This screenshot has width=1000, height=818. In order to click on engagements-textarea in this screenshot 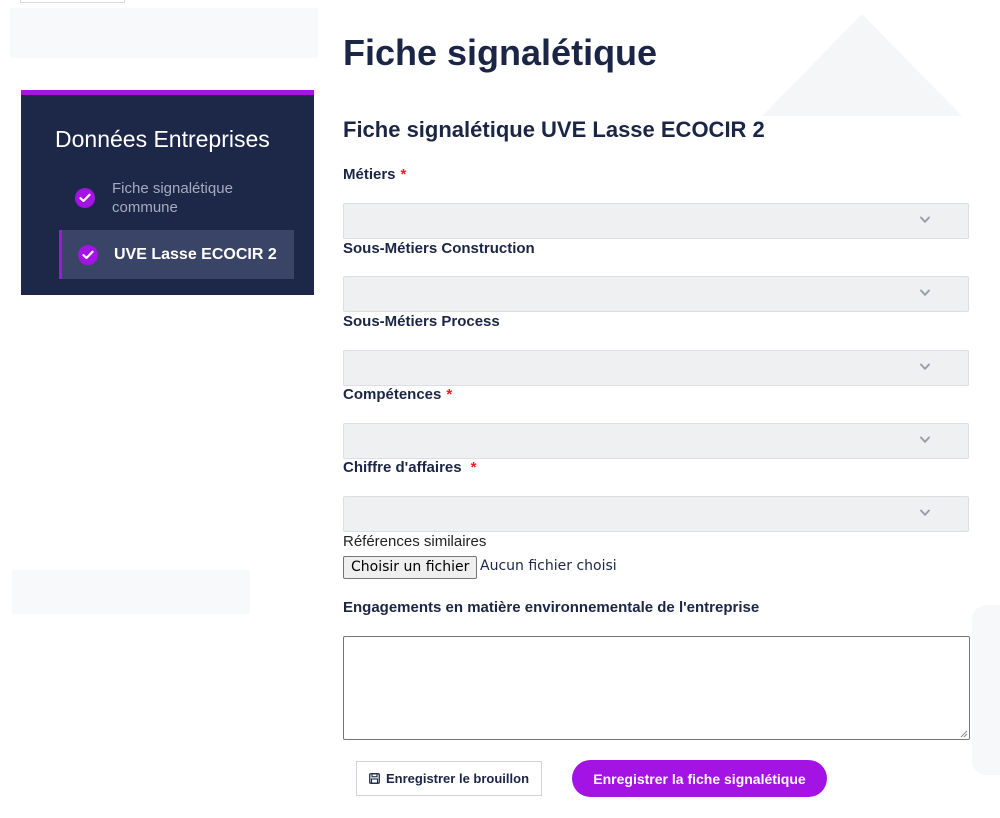, I will do `click(656, 688)`.